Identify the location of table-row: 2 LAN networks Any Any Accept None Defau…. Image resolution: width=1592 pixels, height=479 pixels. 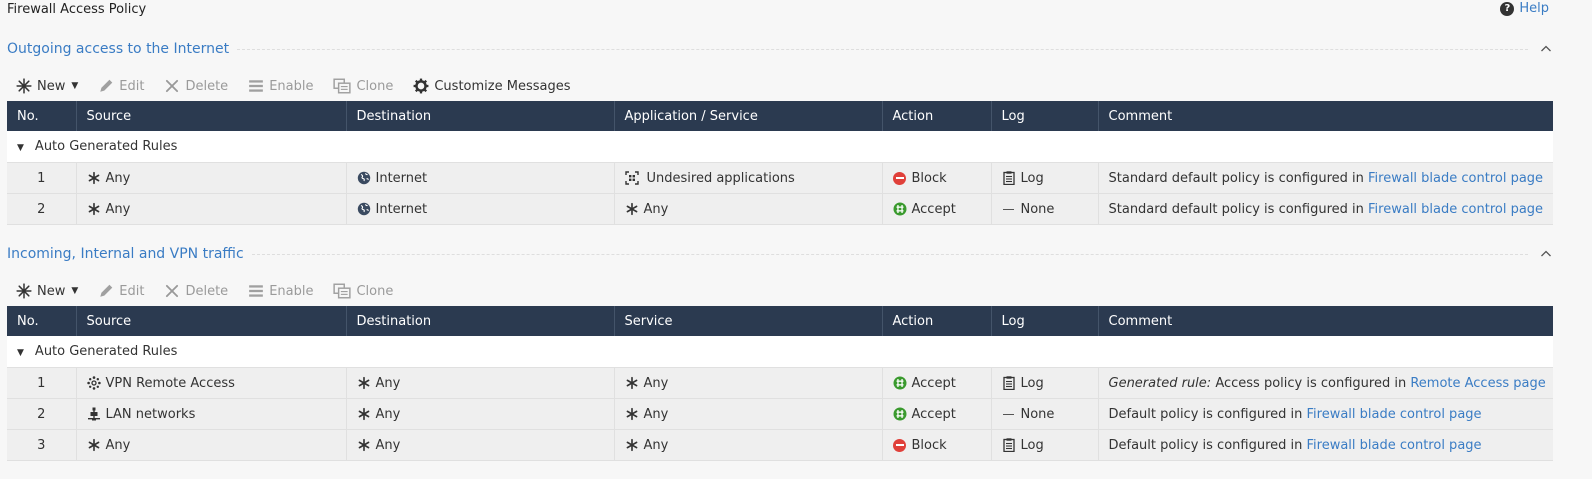
(780, 414).